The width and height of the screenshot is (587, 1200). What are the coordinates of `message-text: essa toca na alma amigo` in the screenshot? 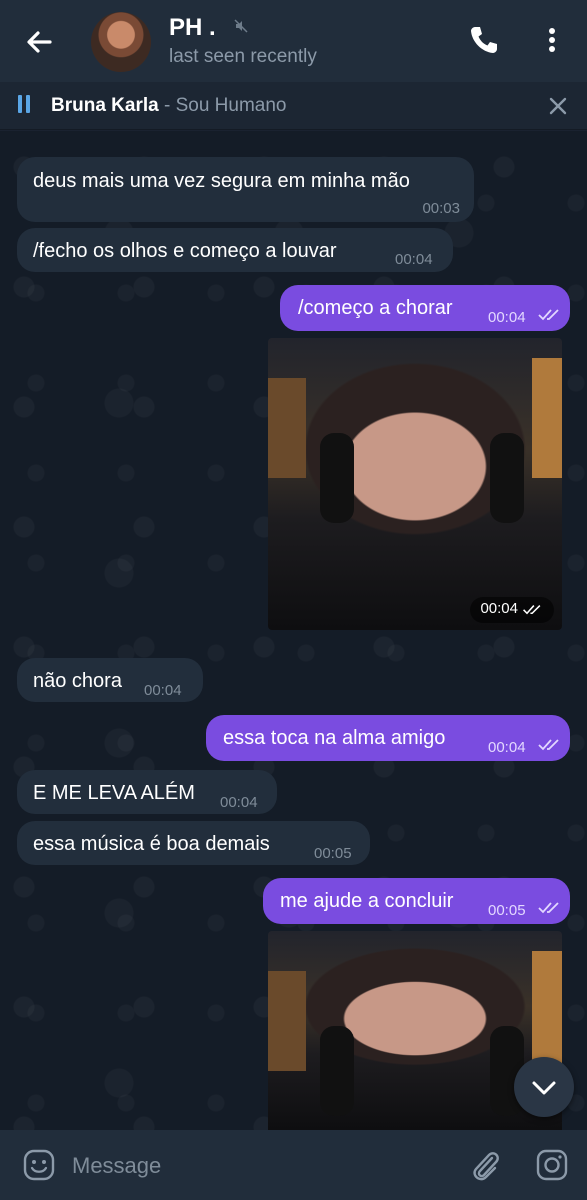 It's located at (334, 738).